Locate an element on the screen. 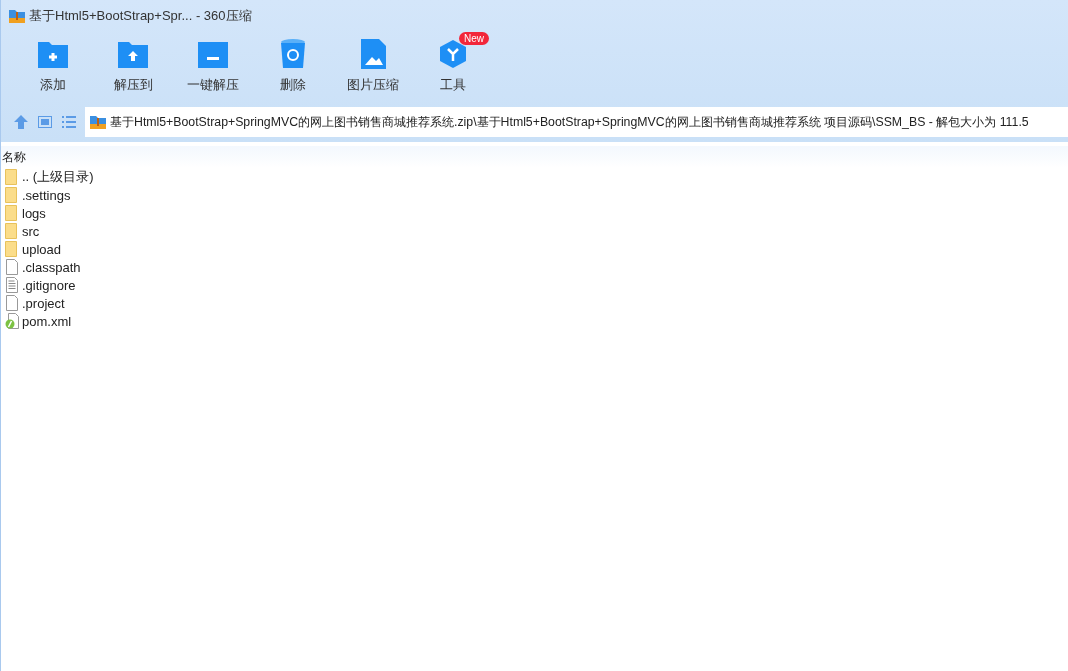  window-title: 基于Html5+BootStrap+Spr... - 360压缩 is located at coordinates (140, 16).